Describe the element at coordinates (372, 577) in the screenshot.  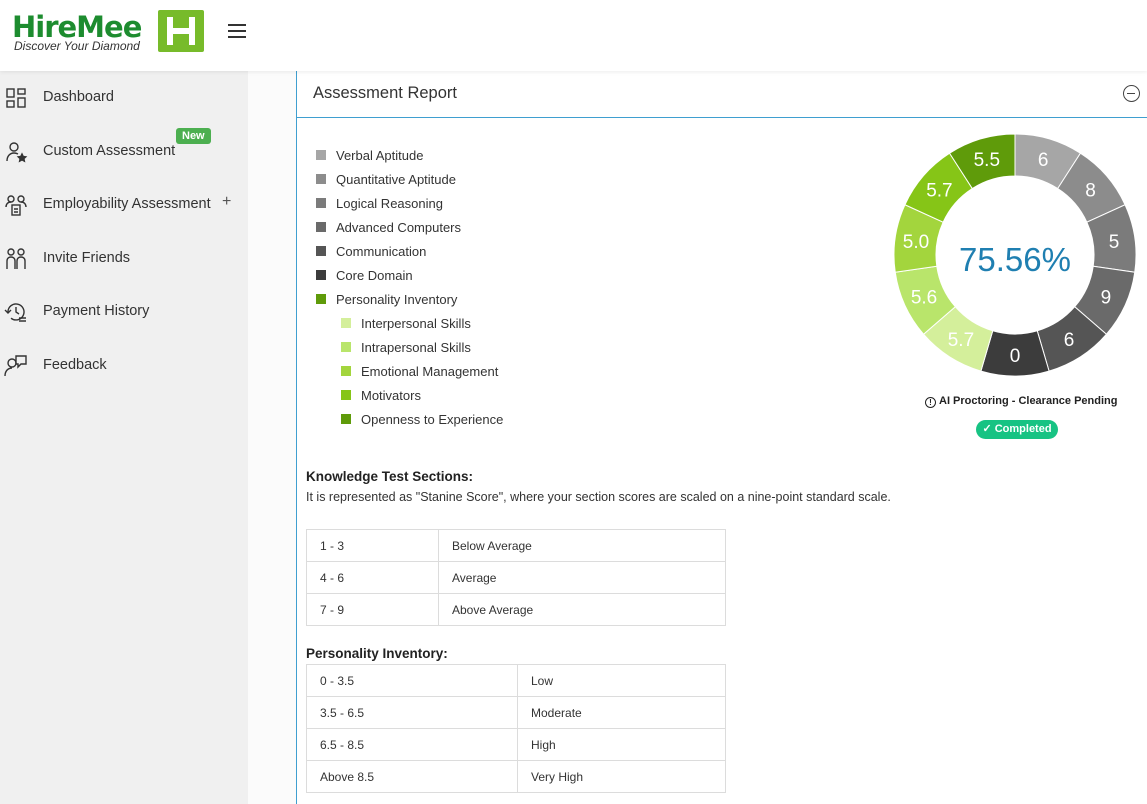
I see `range-cell: 4 - 6` at that location.